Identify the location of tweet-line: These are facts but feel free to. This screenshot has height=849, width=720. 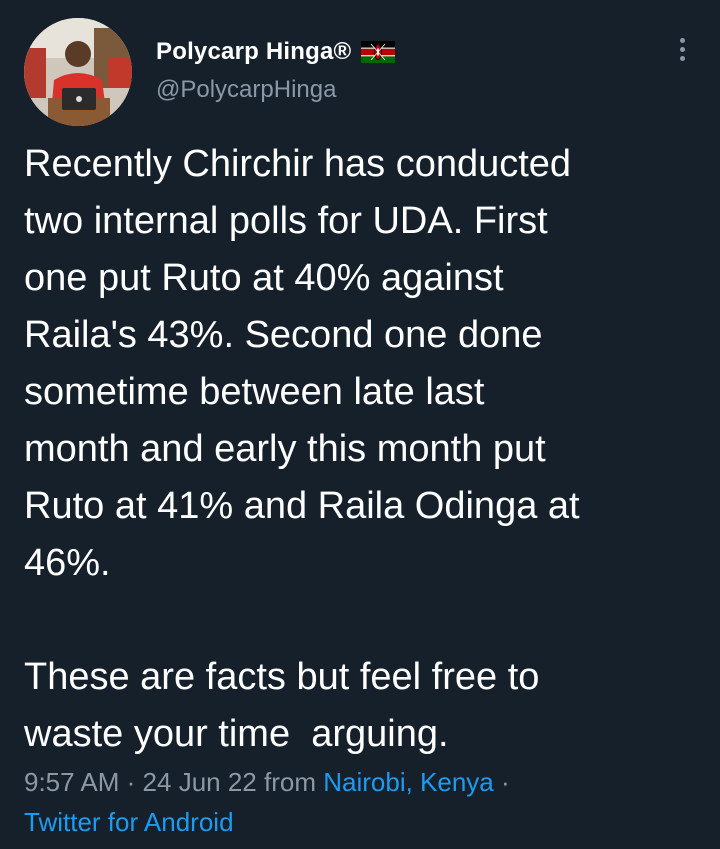
(282, 677).